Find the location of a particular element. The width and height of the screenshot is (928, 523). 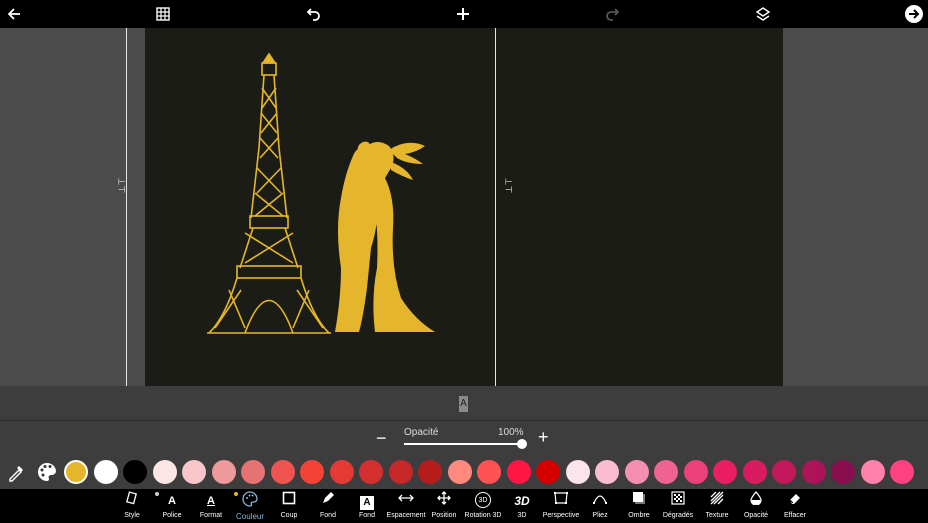

curve-icon is located at coordinates (600, 499).